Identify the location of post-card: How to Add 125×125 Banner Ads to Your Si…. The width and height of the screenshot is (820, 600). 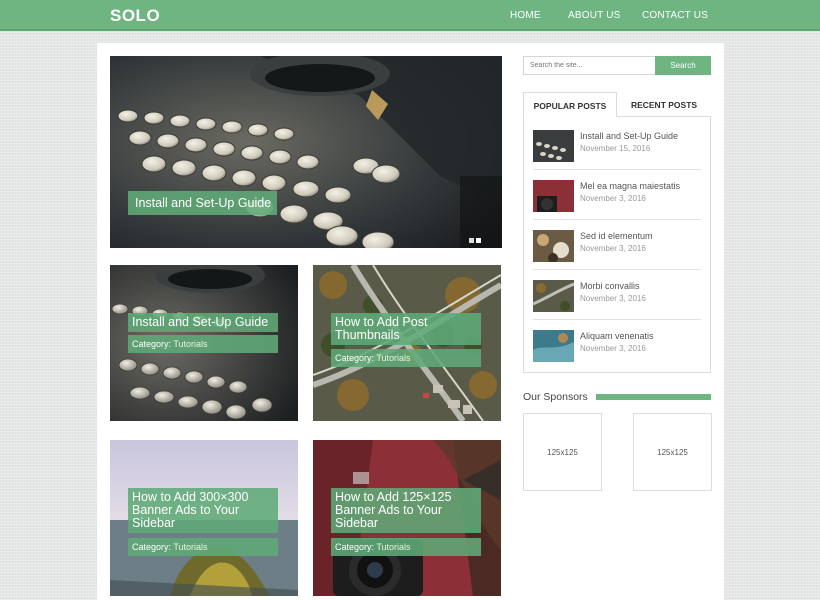
(407, 518).